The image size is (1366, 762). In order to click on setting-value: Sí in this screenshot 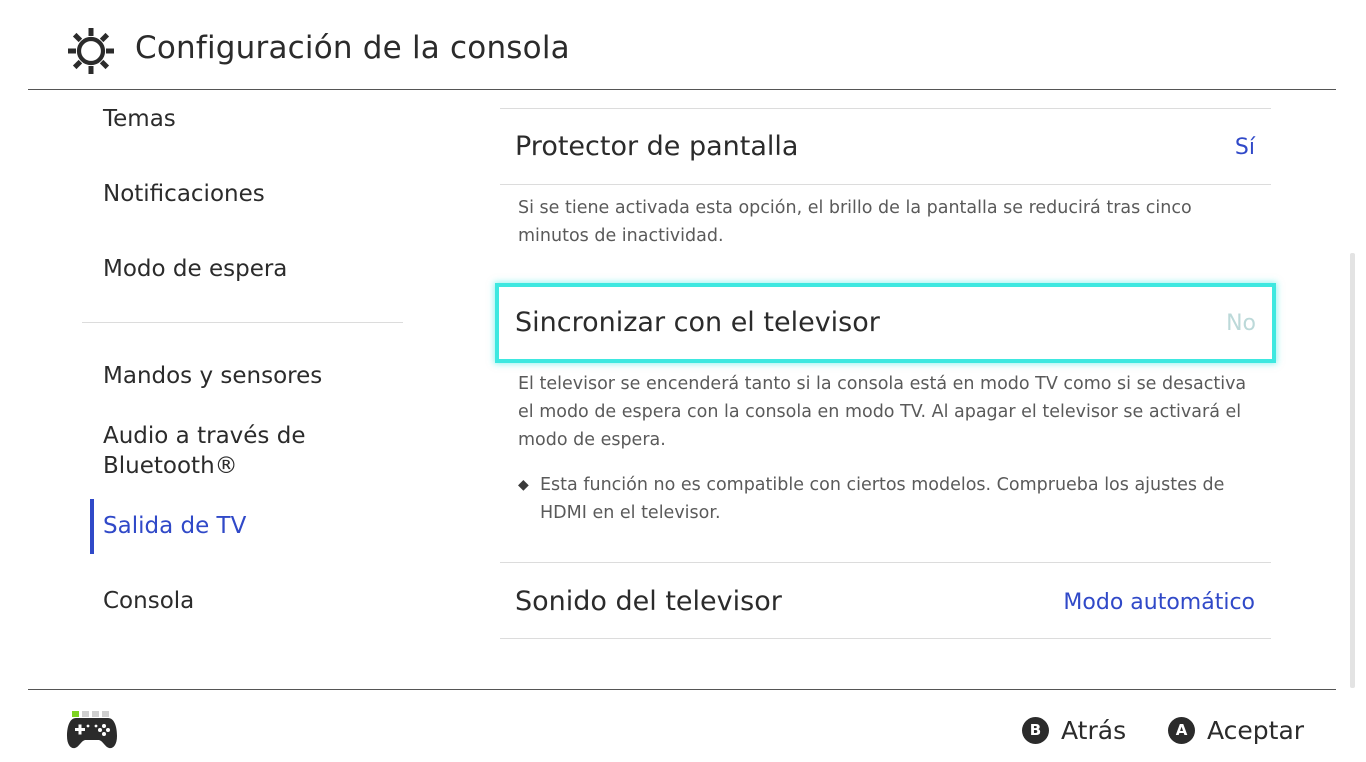, I will do `click(1244, 147)`.